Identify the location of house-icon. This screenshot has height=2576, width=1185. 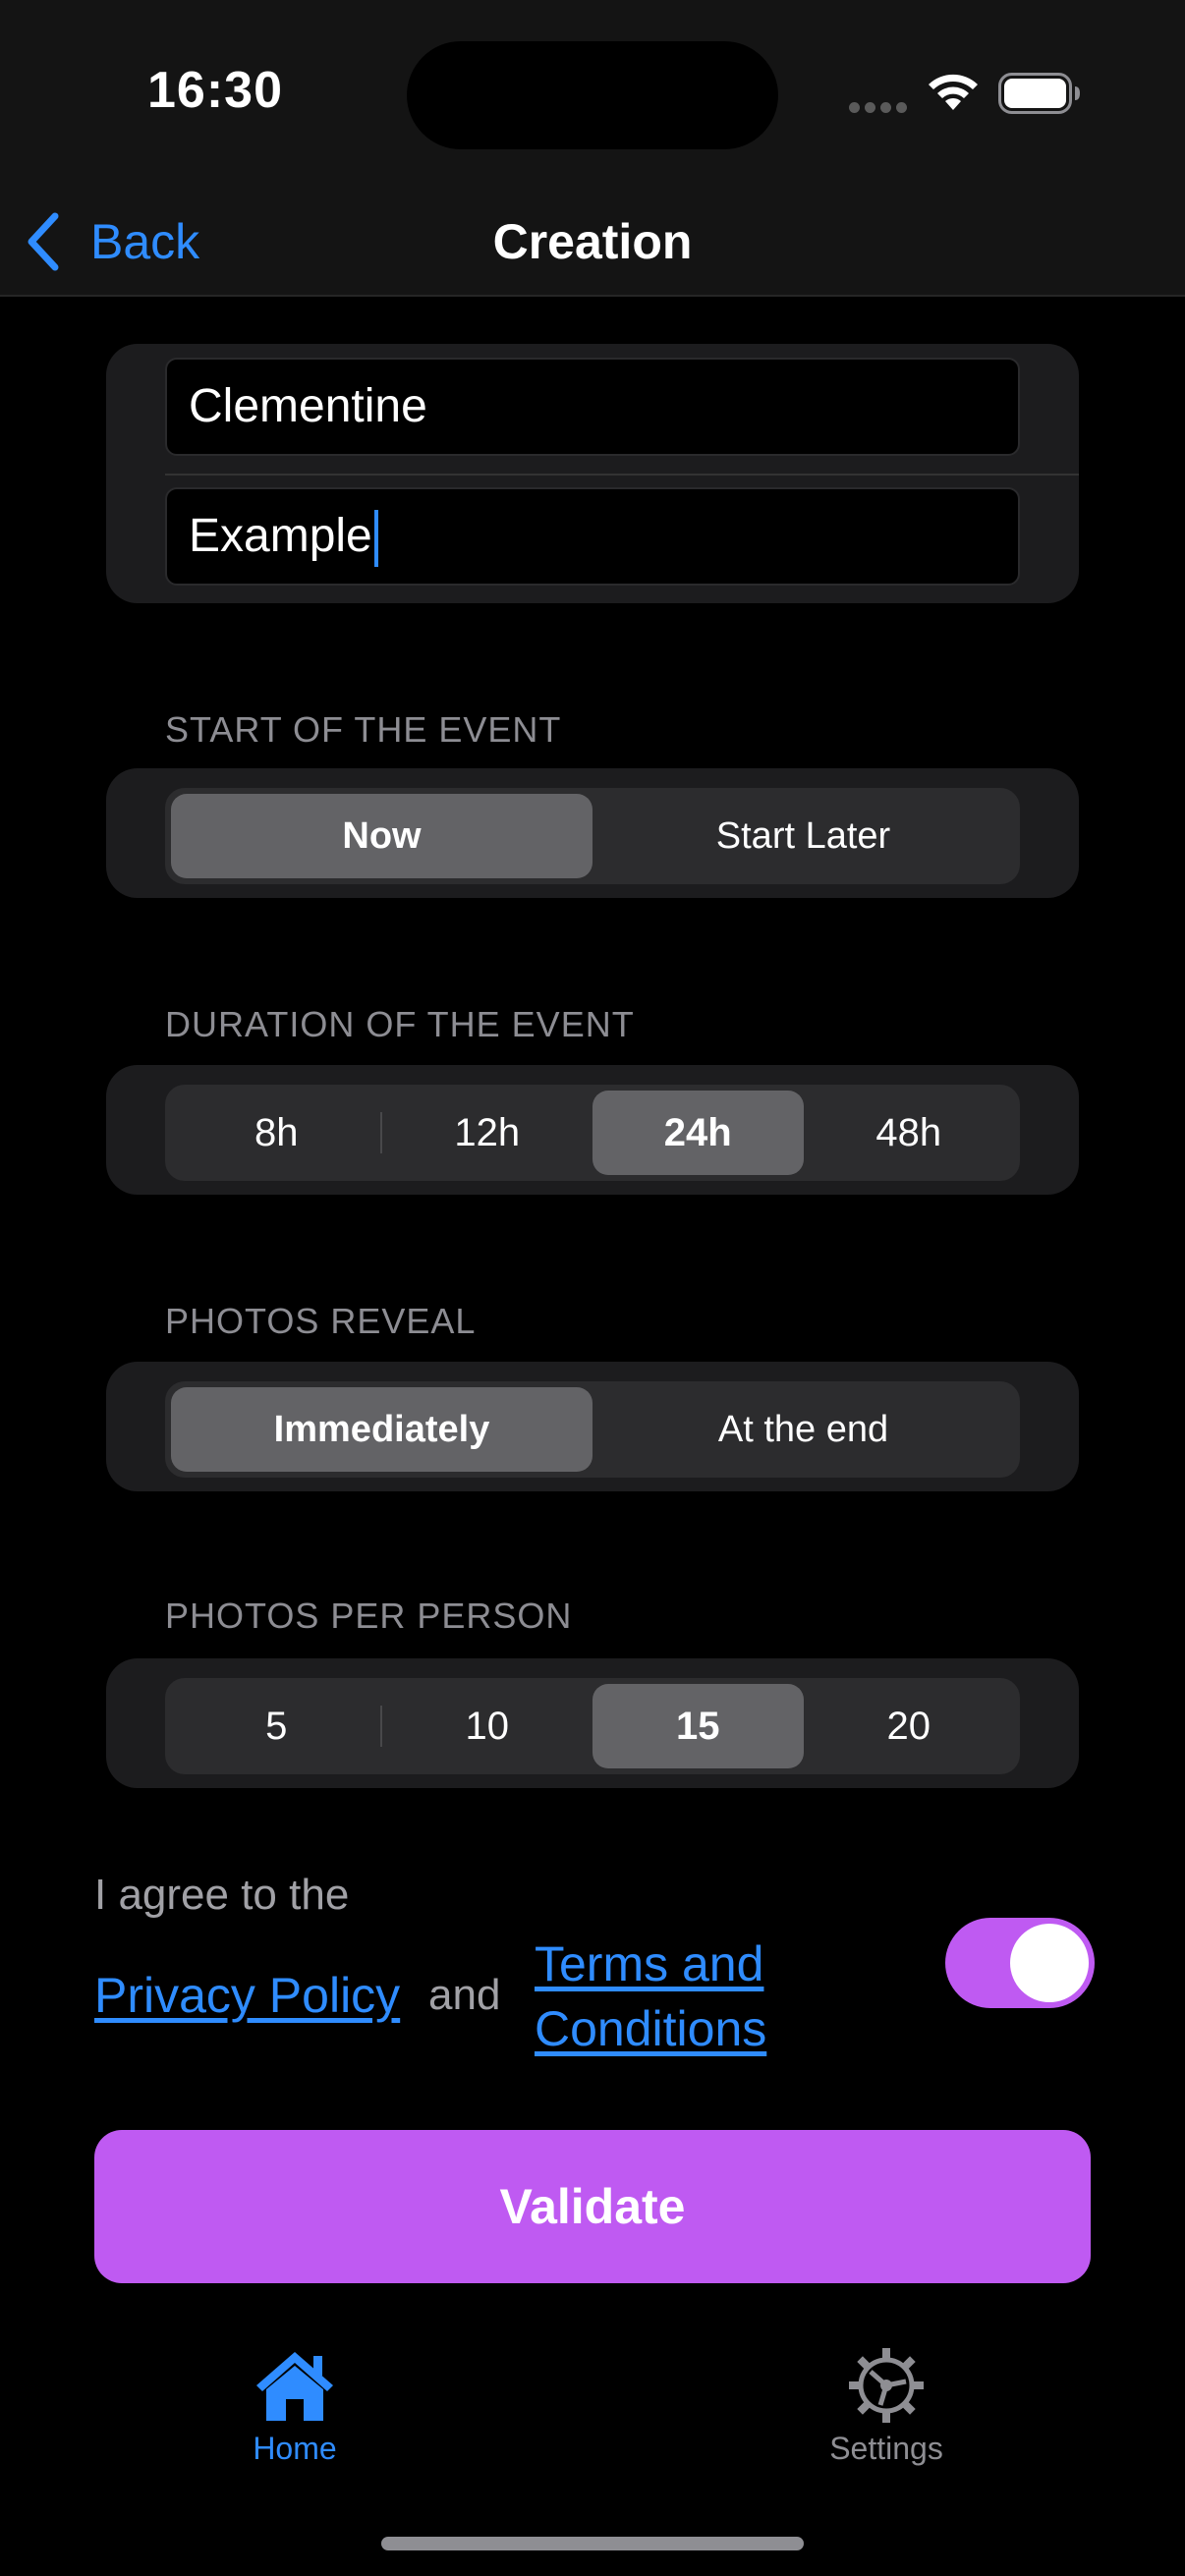
(294, 2386).